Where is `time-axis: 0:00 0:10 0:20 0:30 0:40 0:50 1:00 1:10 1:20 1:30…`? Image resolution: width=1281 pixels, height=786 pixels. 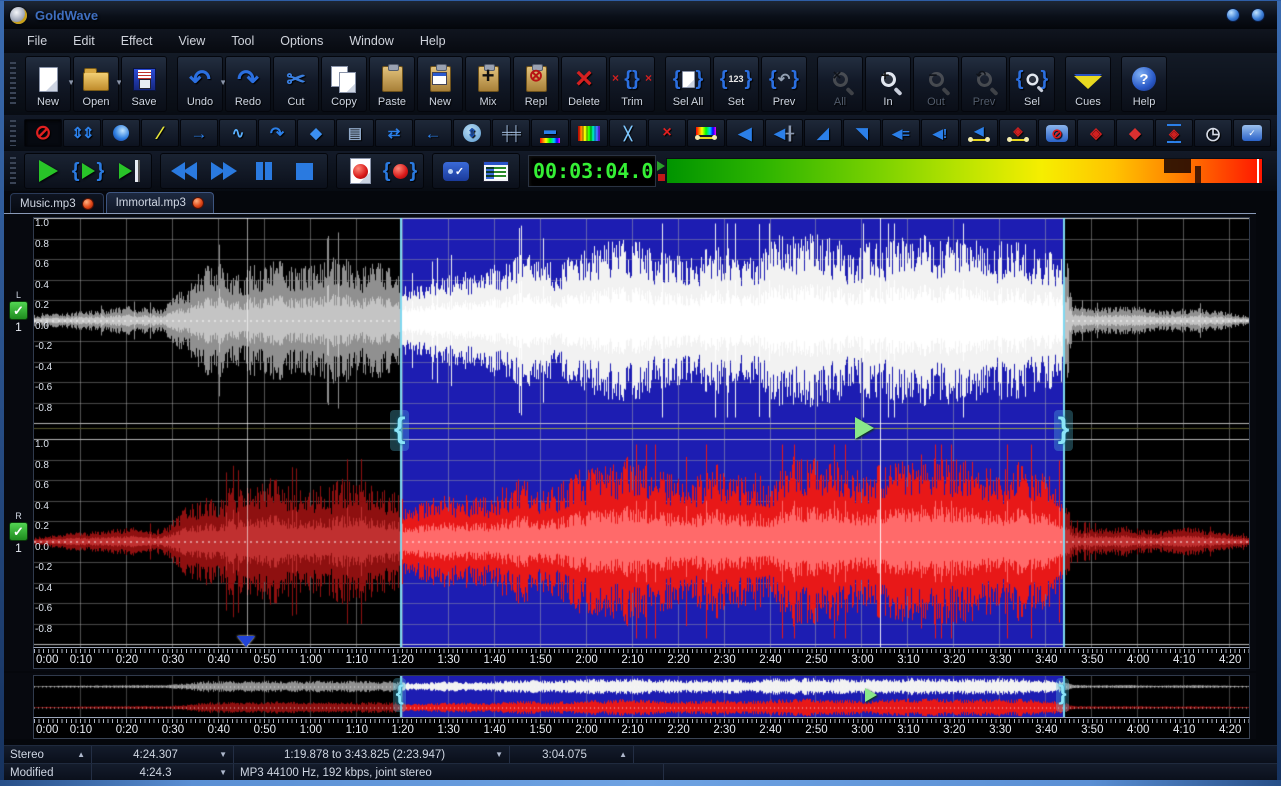 time-axis: 0:00 0:10 0:20 0:30 0:40 0:50 1:00 1:10 1:20 1:30… is located at coordinates (641, 658).